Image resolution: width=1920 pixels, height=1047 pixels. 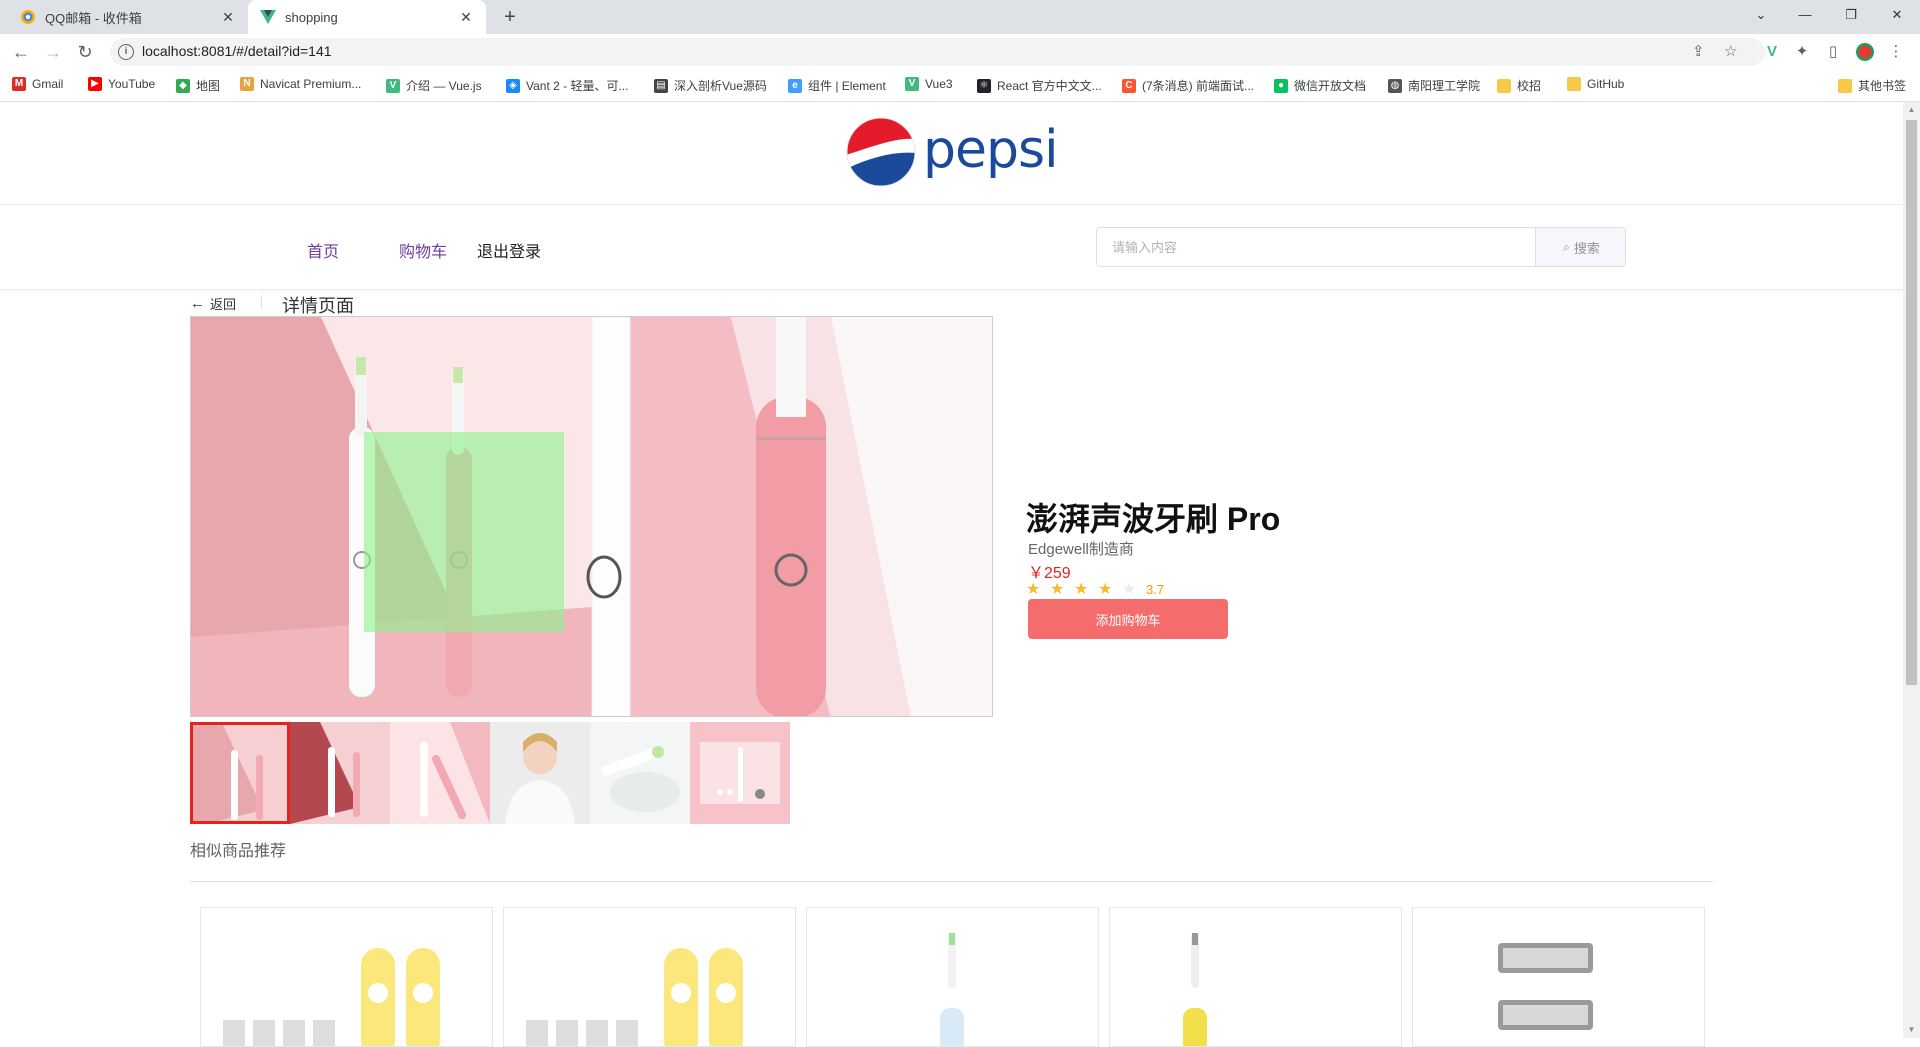 I want to click on similar-products-heading: 相似商品推荐, so click(x=238, y=851).